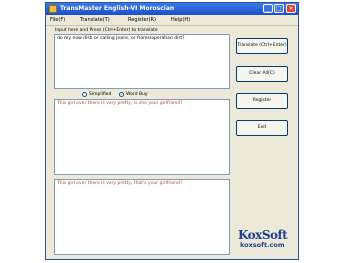 This screenshot has width=350, height=263. I want to click on menu-register: Register(R), so click(142, 20).